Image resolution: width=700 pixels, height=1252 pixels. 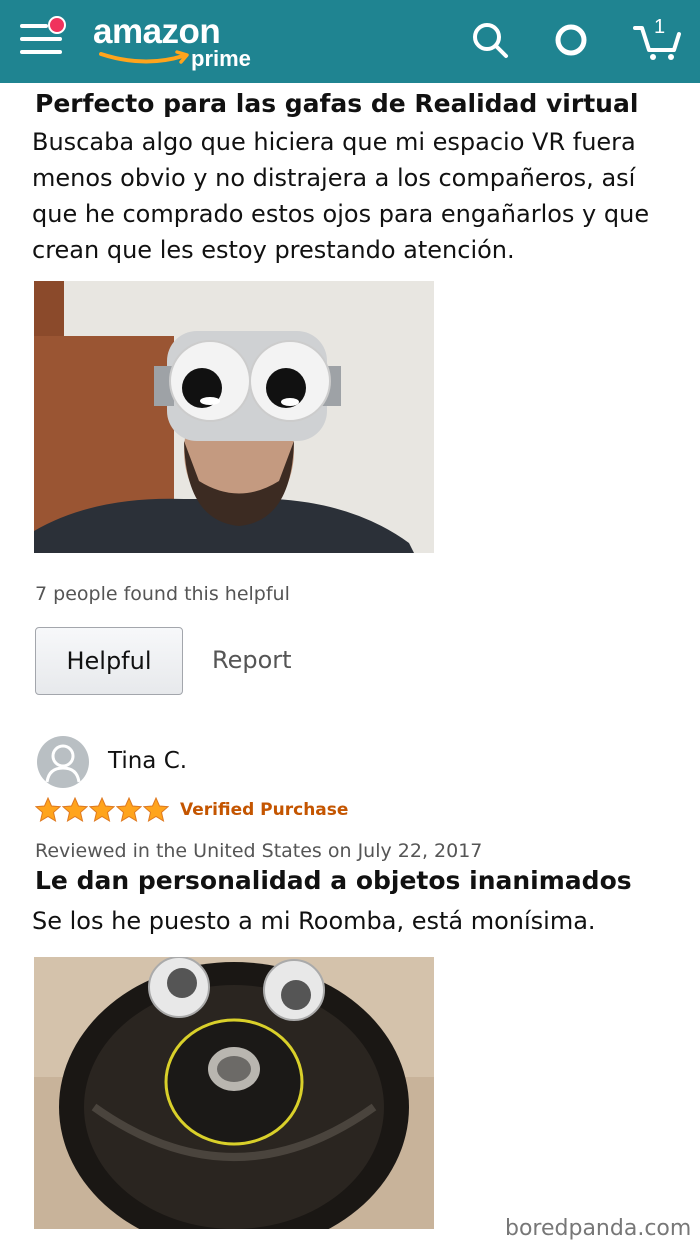 What do you see at coordinates (234, 1093) in the screenshot?
I see `review-photo-roomba` at bounding box center [234, 1093].